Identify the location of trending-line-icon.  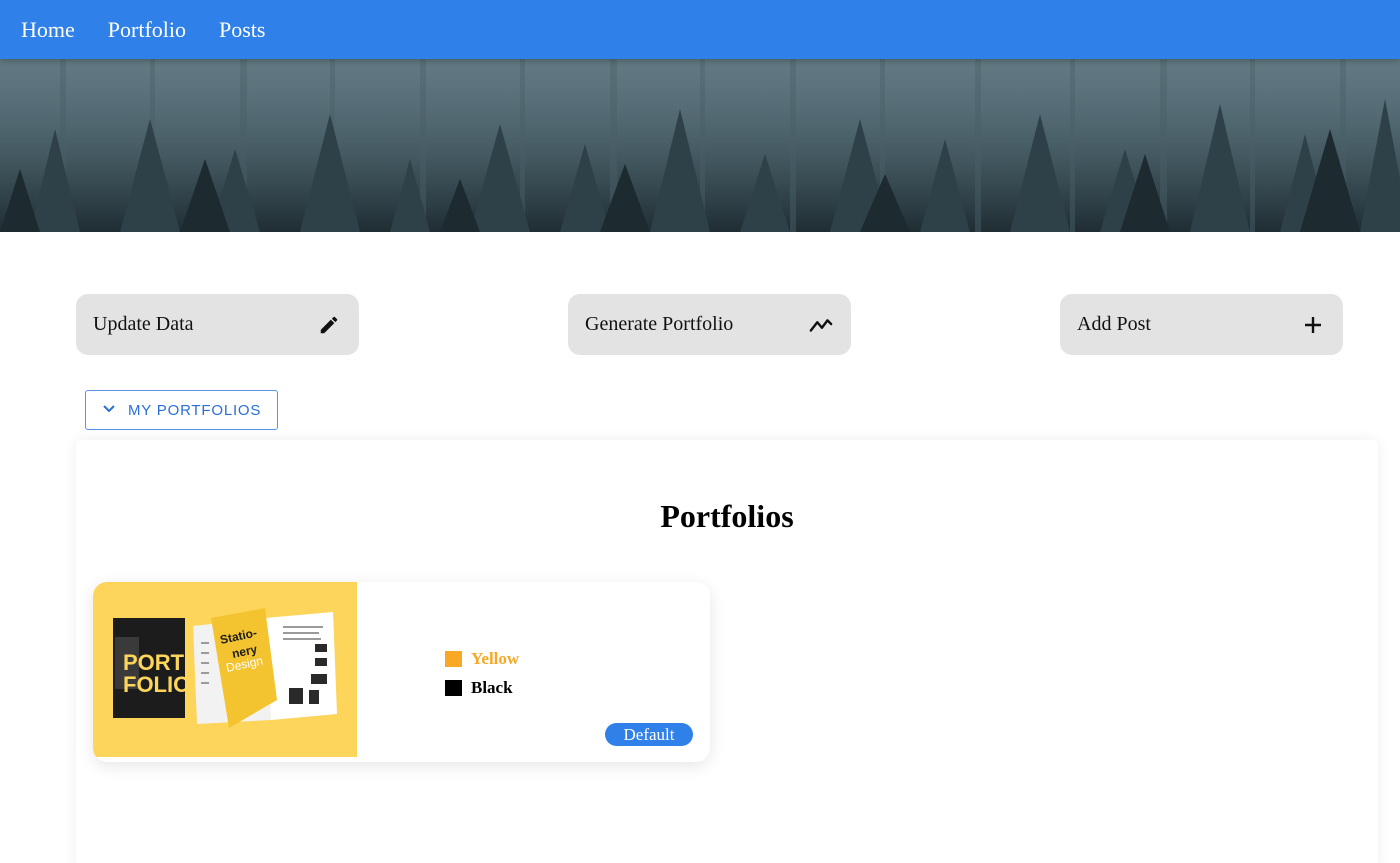
(821, 325).